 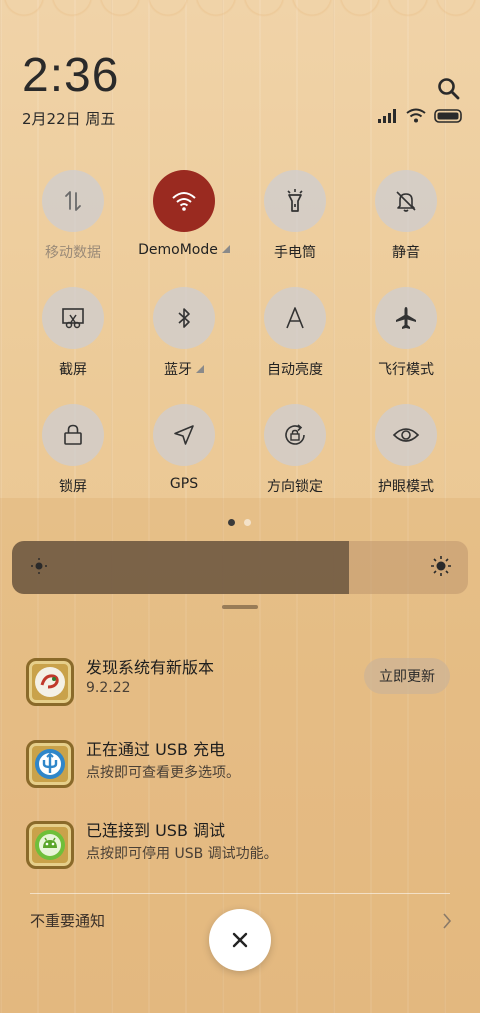 I want to click on toggle-mute-circle, so click(x=406, y=201).